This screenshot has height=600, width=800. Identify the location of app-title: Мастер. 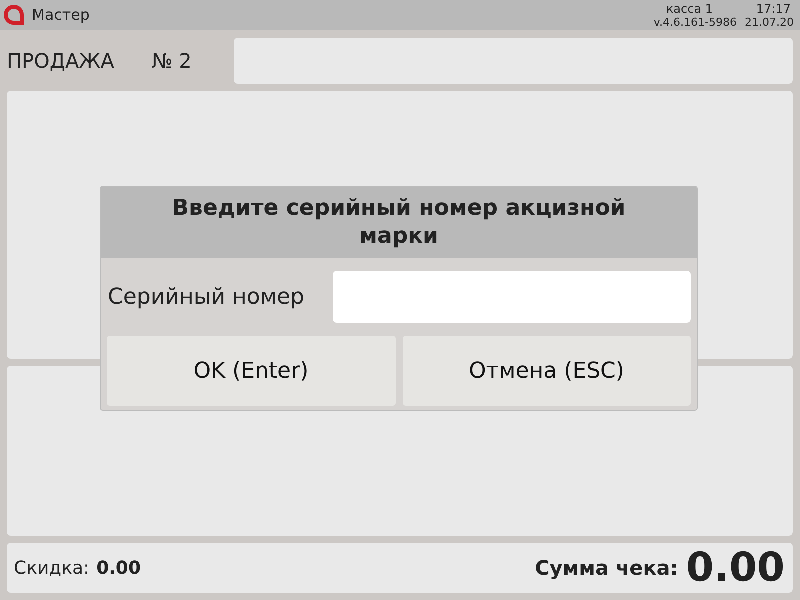
(61, 15).